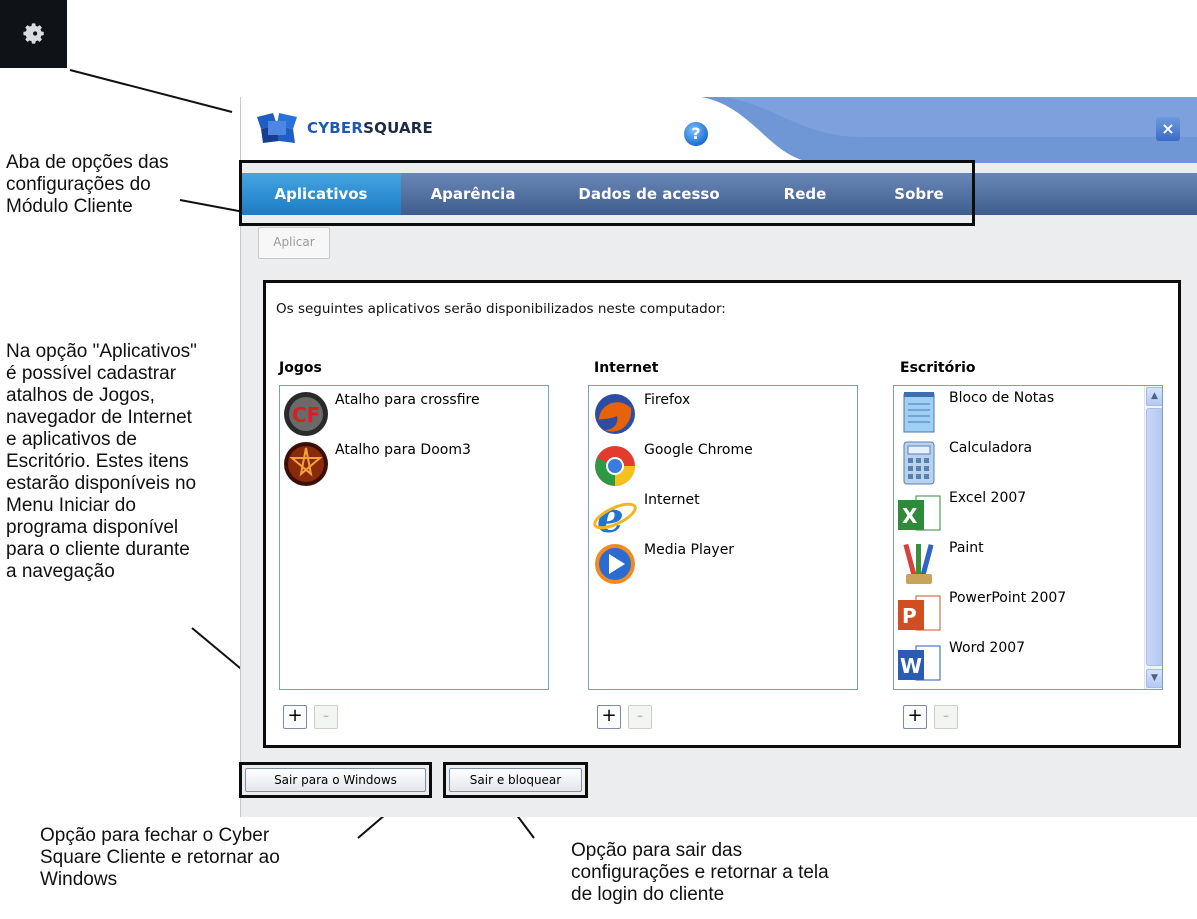 The image size is (1197, 919). What do you see at coordinates (615, 564) in the screenshot?
I see `media-player-icon` at bounding box center [615, 564].